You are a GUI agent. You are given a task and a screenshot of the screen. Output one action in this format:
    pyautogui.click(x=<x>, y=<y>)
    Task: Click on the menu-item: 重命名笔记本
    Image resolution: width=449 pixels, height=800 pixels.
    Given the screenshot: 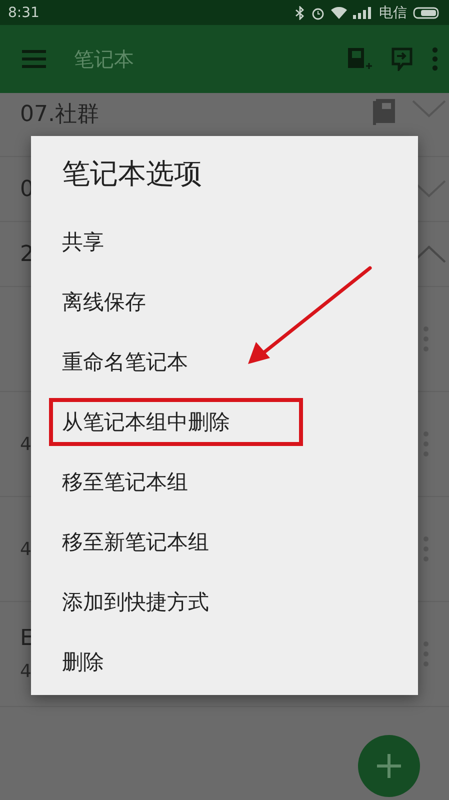 What is the action you would take?
    pyautogui.click(x=127, y=362)
    